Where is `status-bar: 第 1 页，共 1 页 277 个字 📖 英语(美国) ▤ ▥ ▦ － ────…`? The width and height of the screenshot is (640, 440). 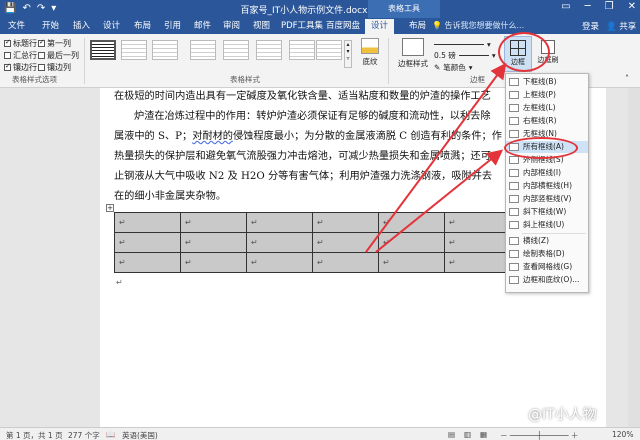 status-bar: 第 1 页，共 1 页 277 个字 📖 英语(美国) ▤ ▥ ▦ － ────… is located at coordinates (320, 433).